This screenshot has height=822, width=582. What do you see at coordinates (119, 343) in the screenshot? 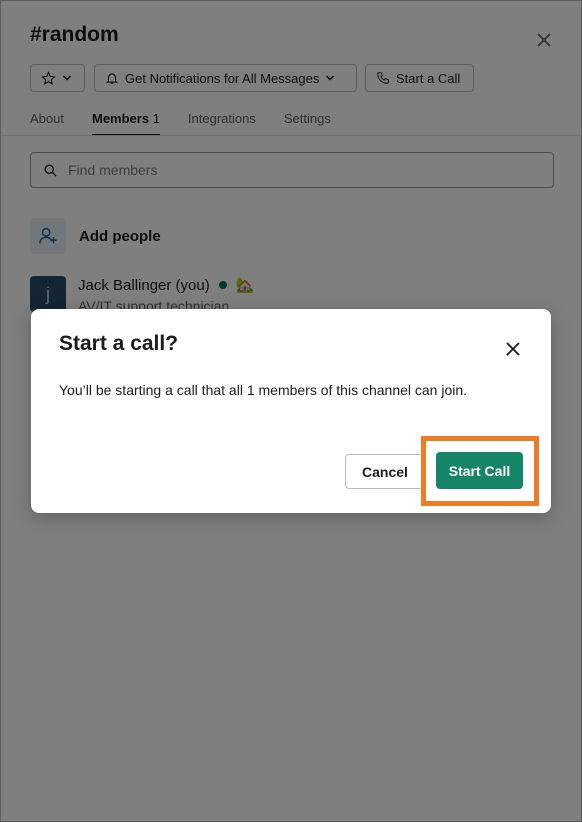
I see `dialog-title: Start a call?` at bounding box center [119, 343].